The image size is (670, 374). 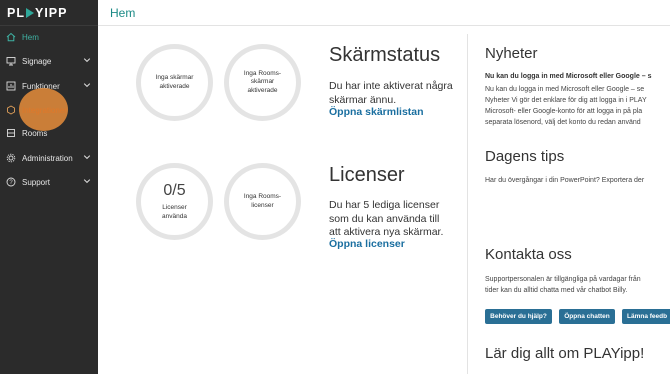 I want to click on sidebar-item-label: Support, so click(x=36, y=182).